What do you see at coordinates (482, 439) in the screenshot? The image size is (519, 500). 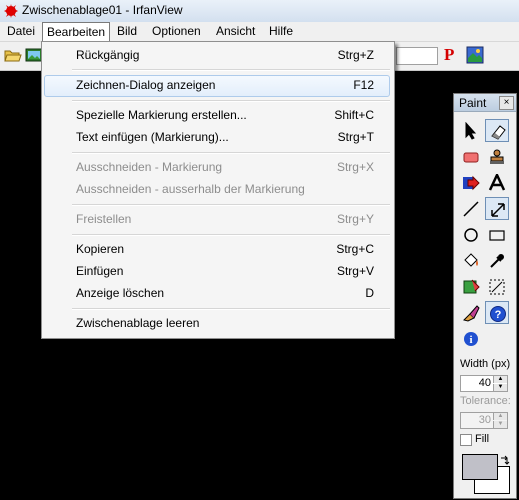 I see `fill-label: Fill` at bounding box center [482, 439].